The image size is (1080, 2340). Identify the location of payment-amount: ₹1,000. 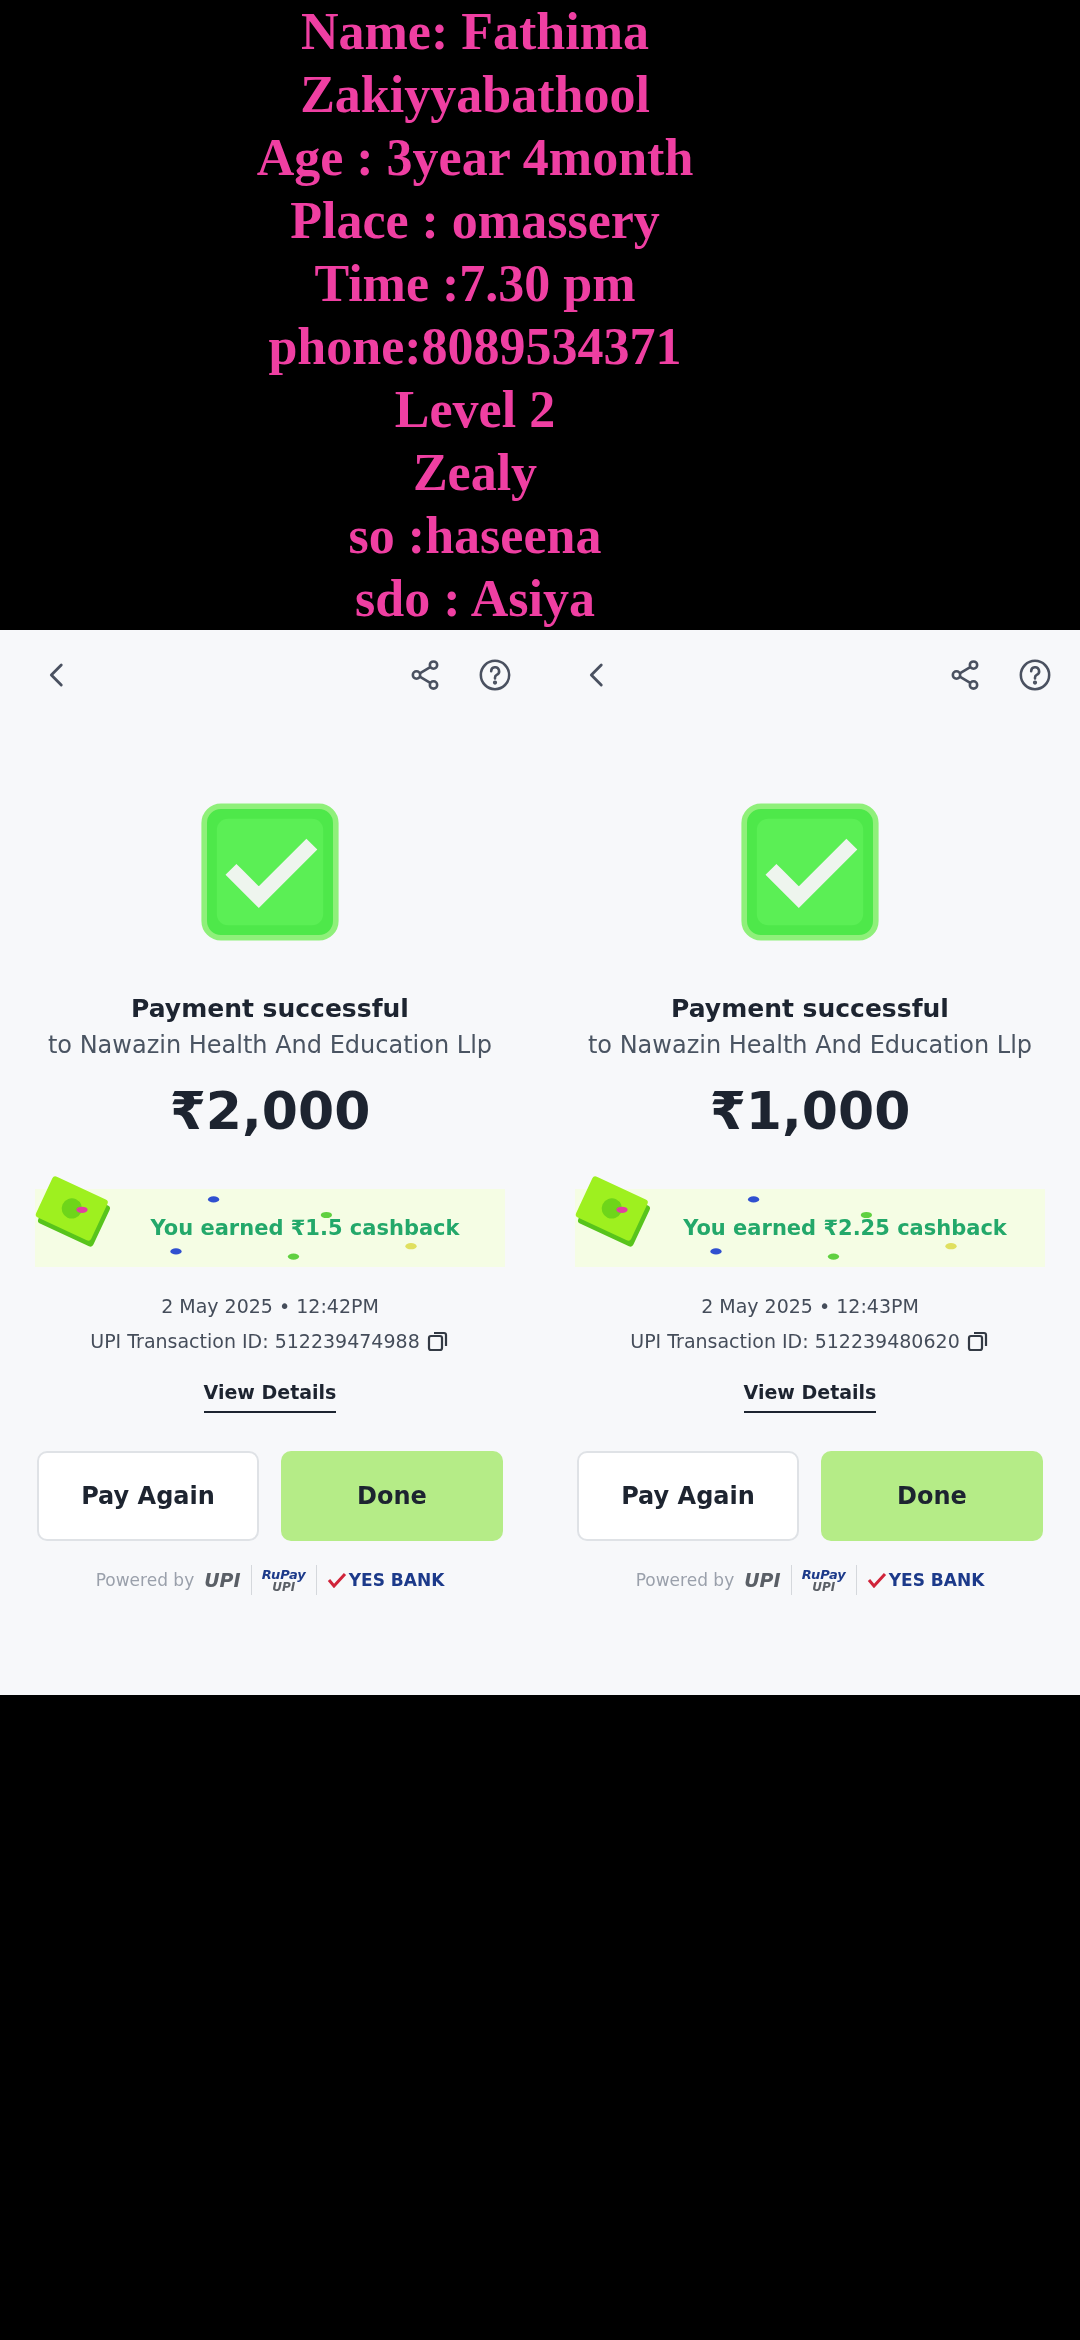
(810, 1111).